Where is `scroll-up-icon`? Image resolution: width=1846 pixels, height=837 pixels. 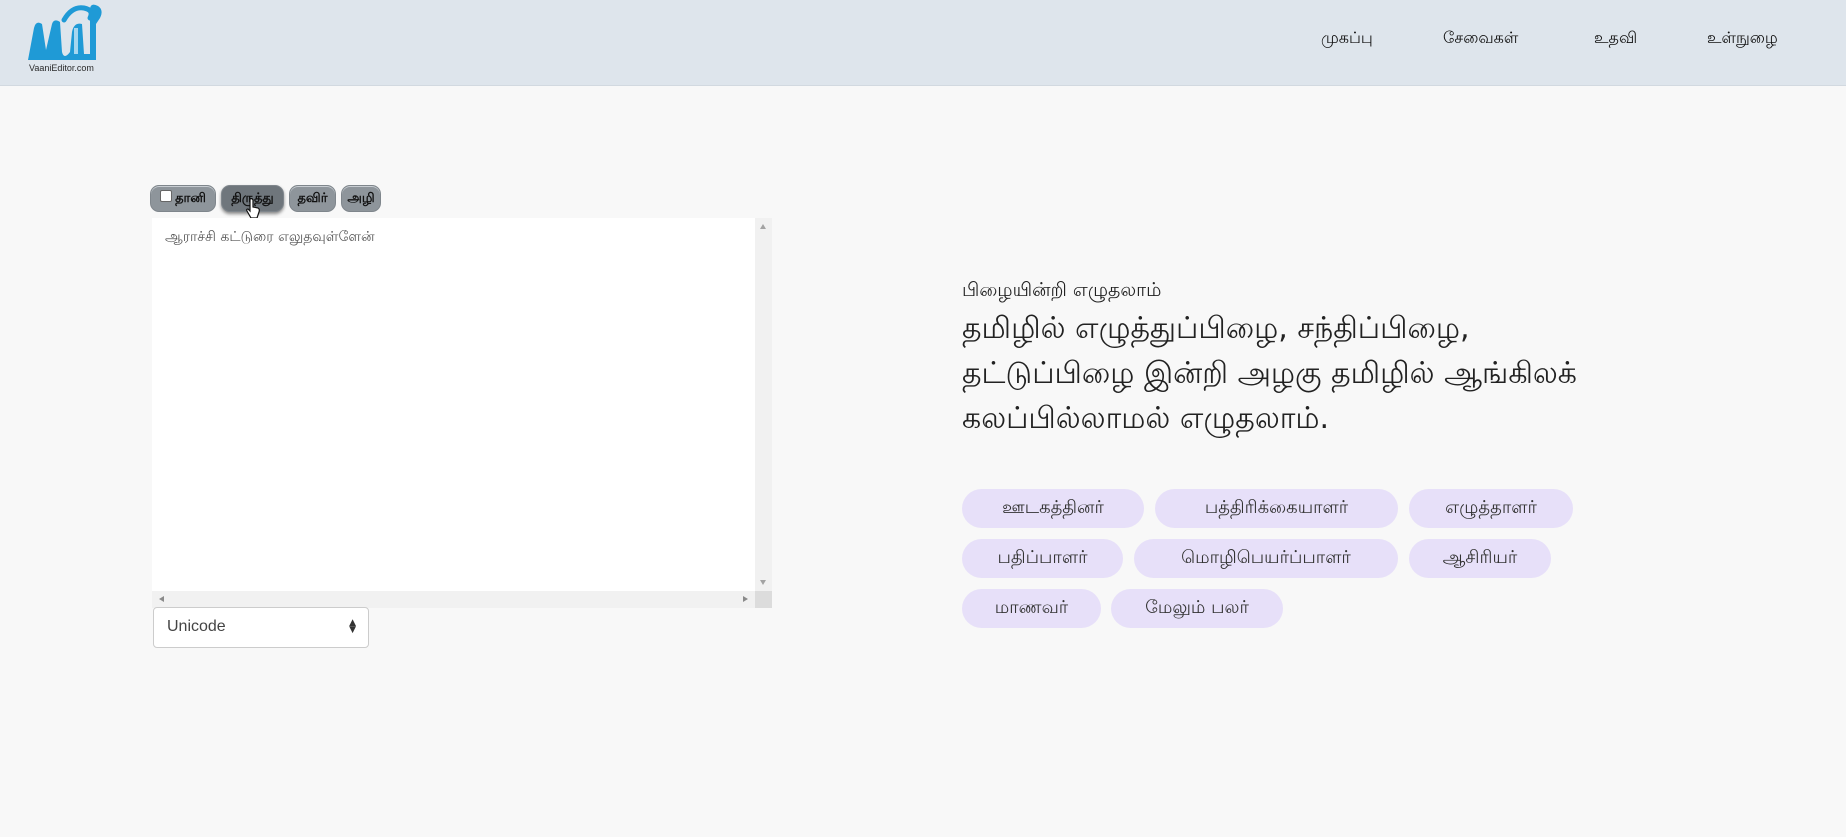
scroll-up-icon is located at coordinates (763, 226).